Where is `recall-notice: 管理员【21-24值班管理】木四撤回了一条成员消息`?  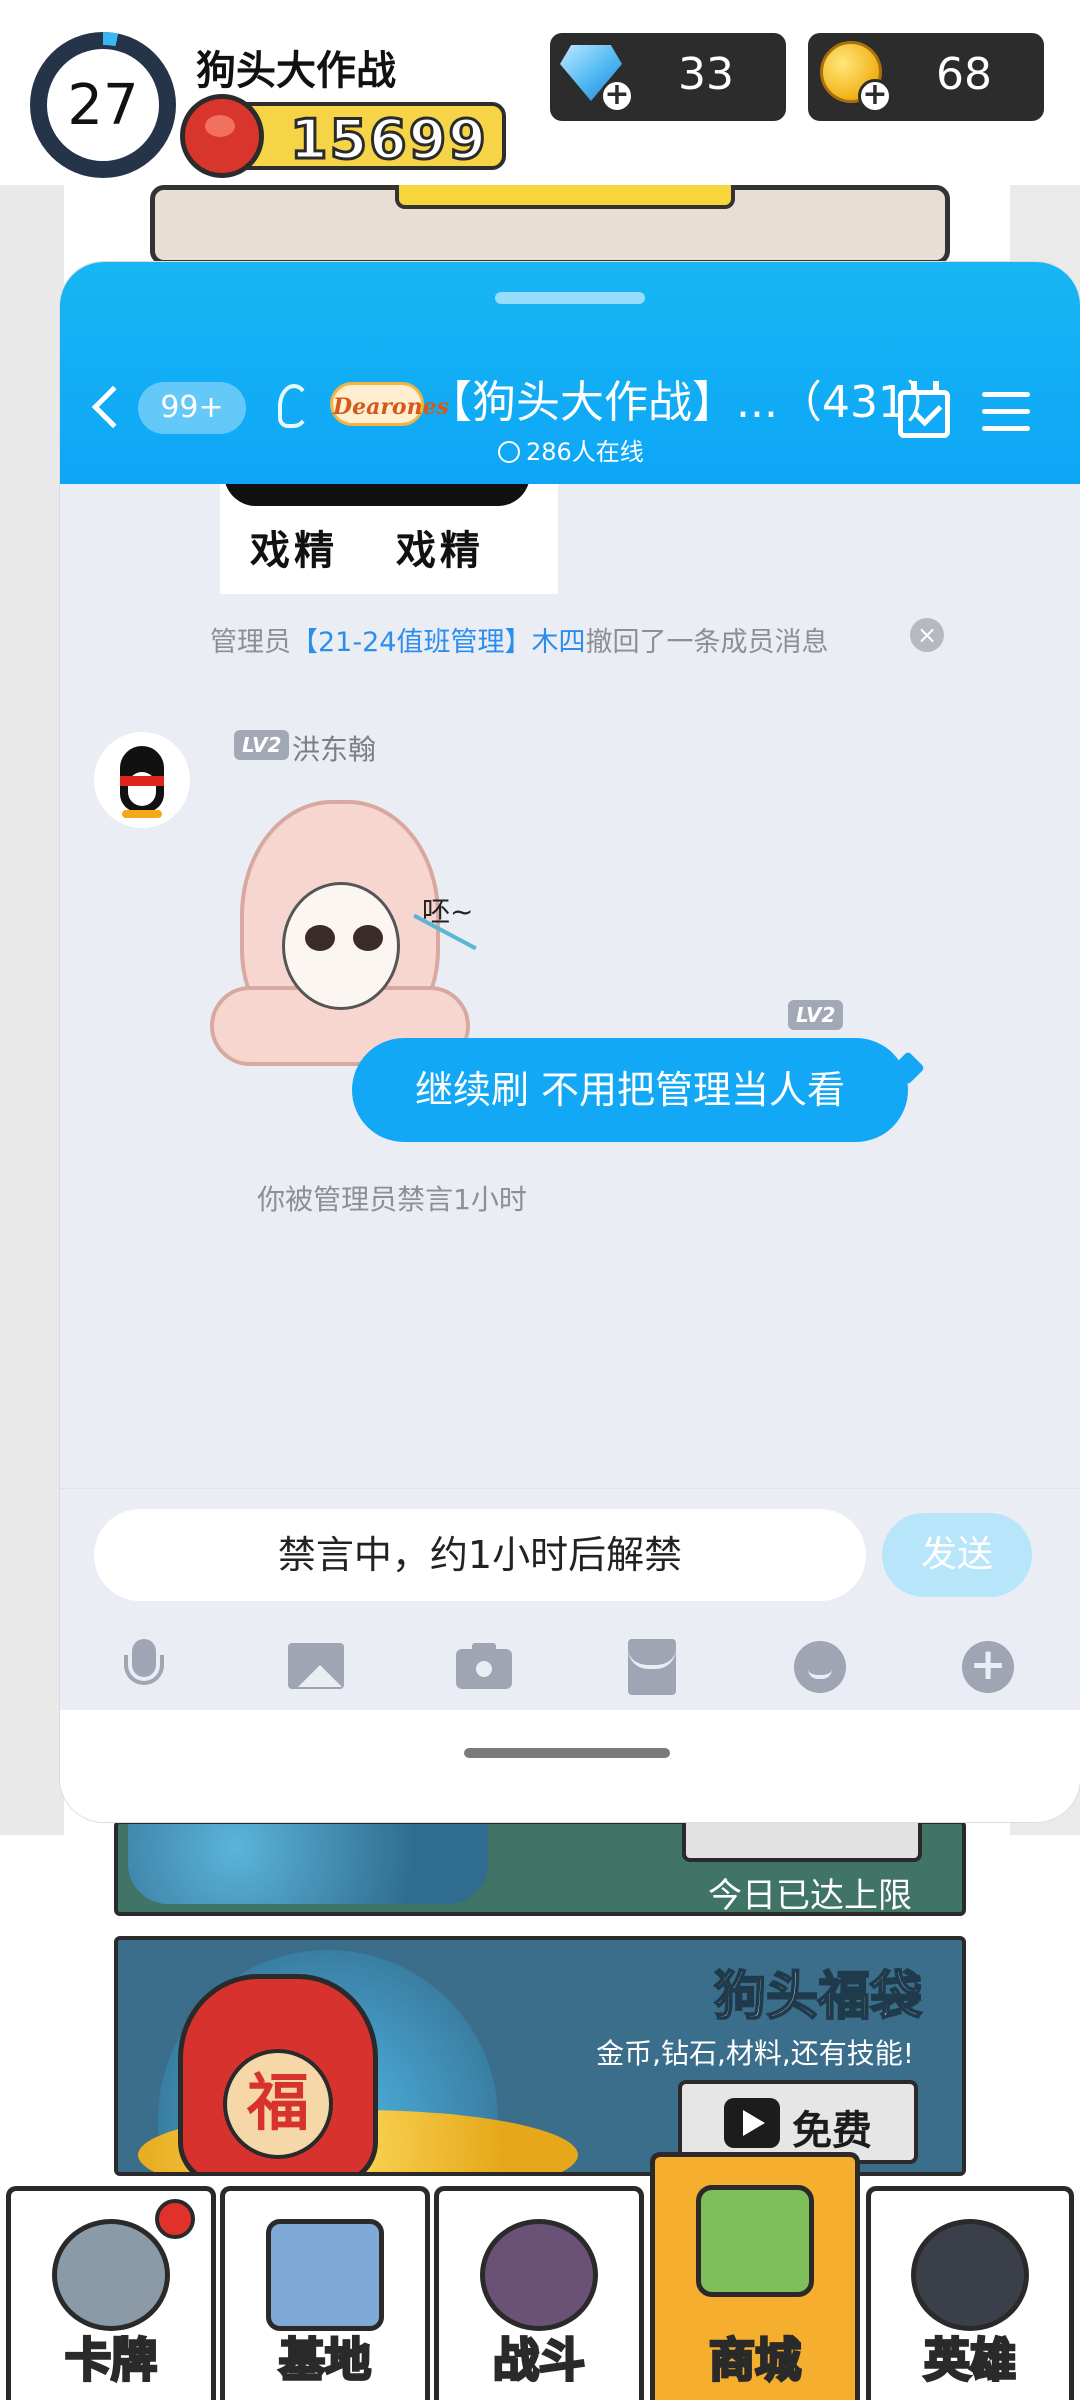
recall-notice: 管理员【21-24值班管理】木四撤回了一条成员消息 is located at coordinates (519, 642).